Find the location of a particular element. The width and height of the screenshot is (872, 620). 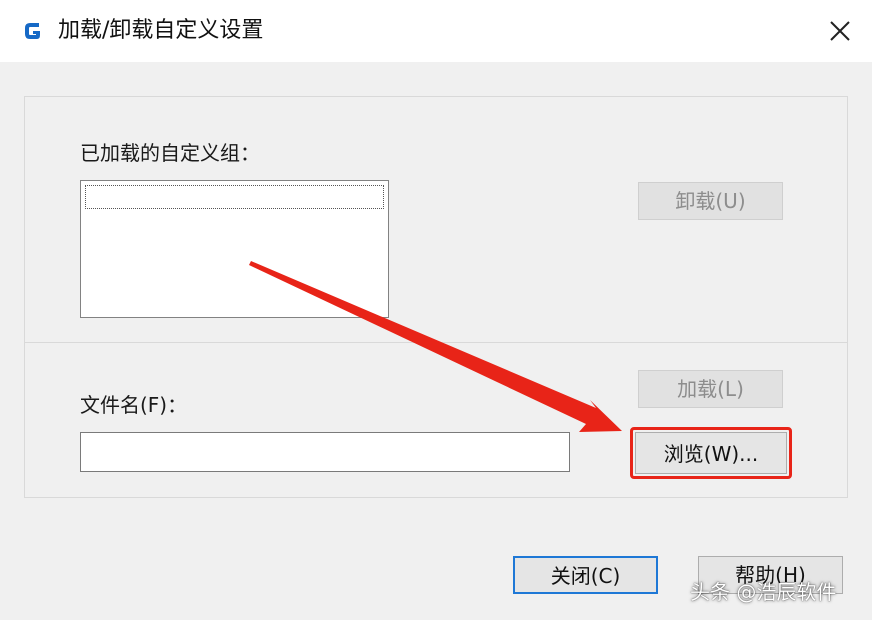

unload-button: 卸载(U) is located at coordinates (710, 201).